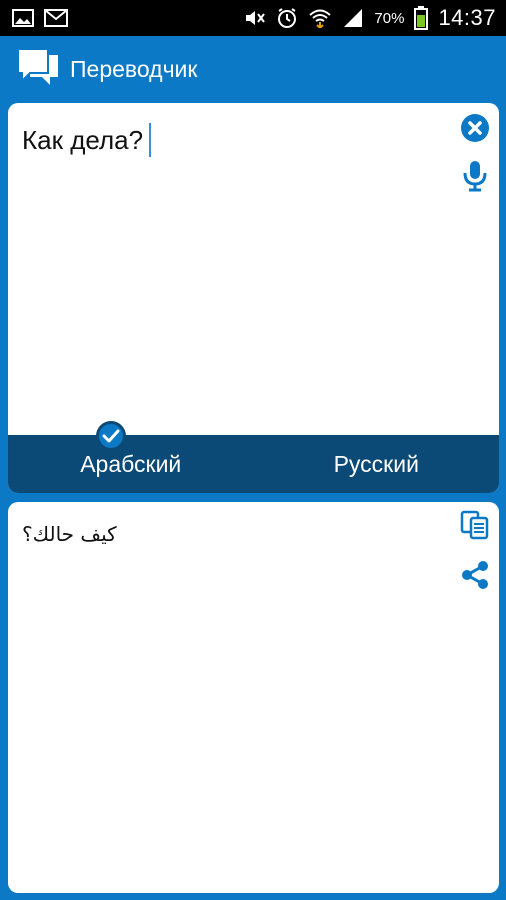  I want to click on share-icon, so click(475, 577).